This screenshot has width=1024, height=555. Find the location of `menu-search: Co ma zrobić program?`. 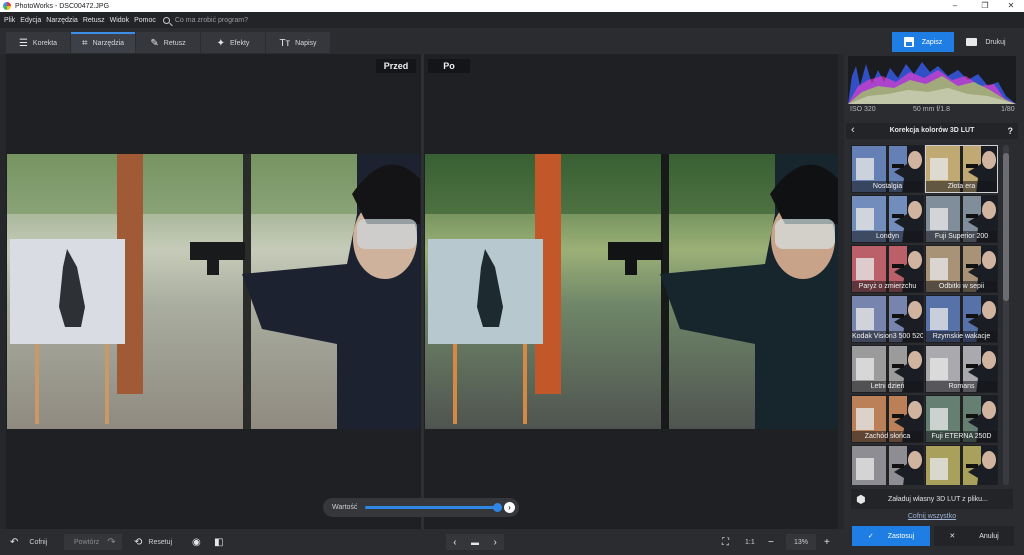

menu-search: Co ma zrobić program? is located at coordinates (205, 20).